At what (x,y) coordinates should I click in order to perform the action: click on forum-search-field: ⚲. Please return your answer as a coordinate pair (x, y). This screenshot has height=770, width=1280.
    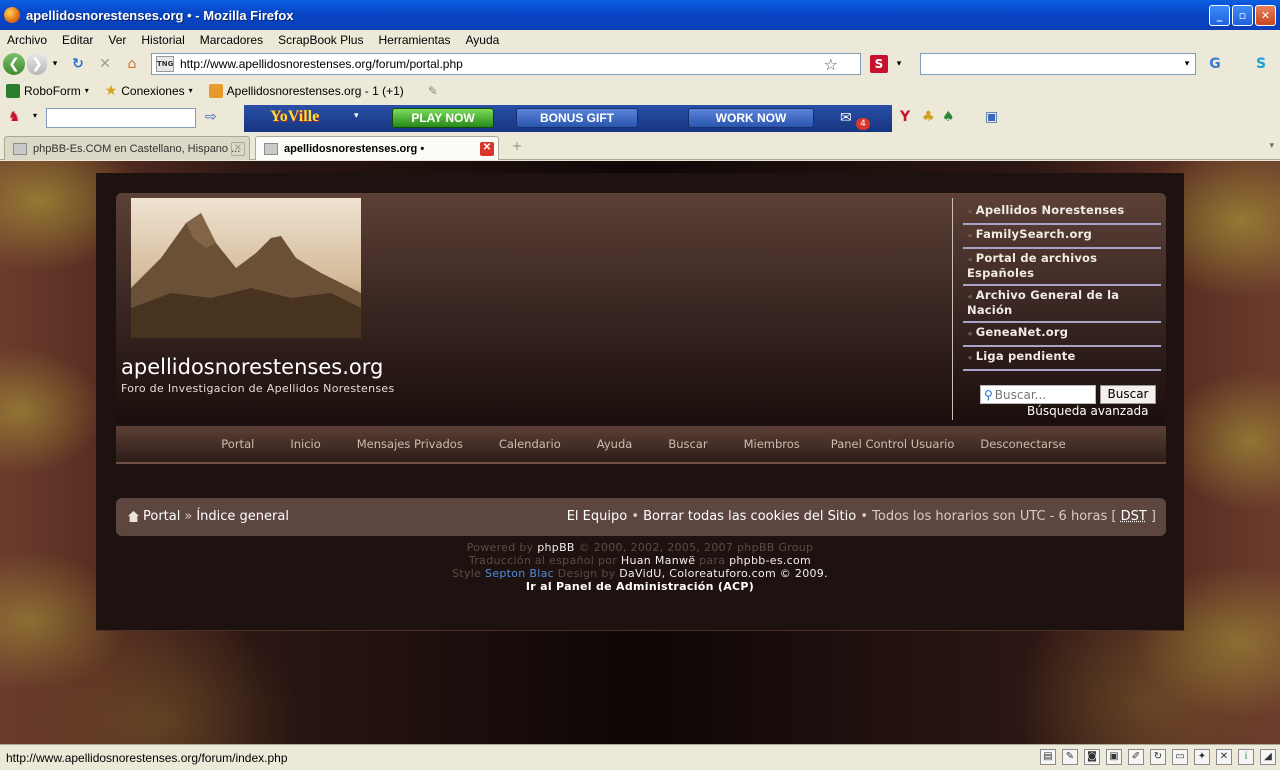
    Looking at the image, I should click on (1038, 394).